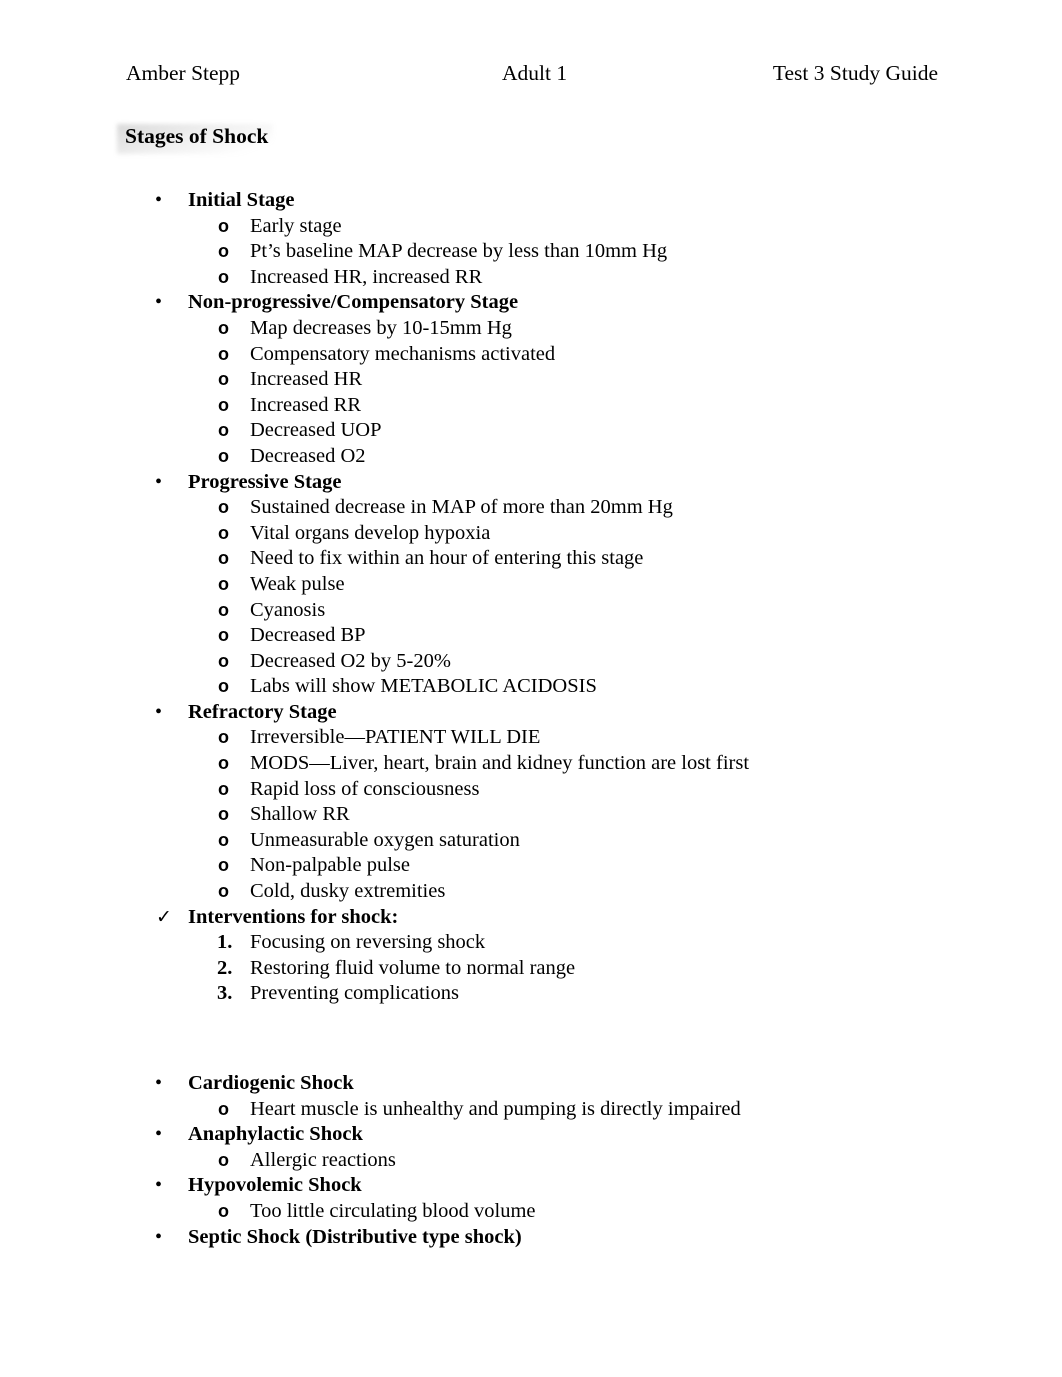 This screenshot has width=1062, height=1377. What do you see at coordinates (370, 532) in the screenshot?
I see `outline-item-text: Vital organs develop hypoxia` at bounding box center [370, 532].